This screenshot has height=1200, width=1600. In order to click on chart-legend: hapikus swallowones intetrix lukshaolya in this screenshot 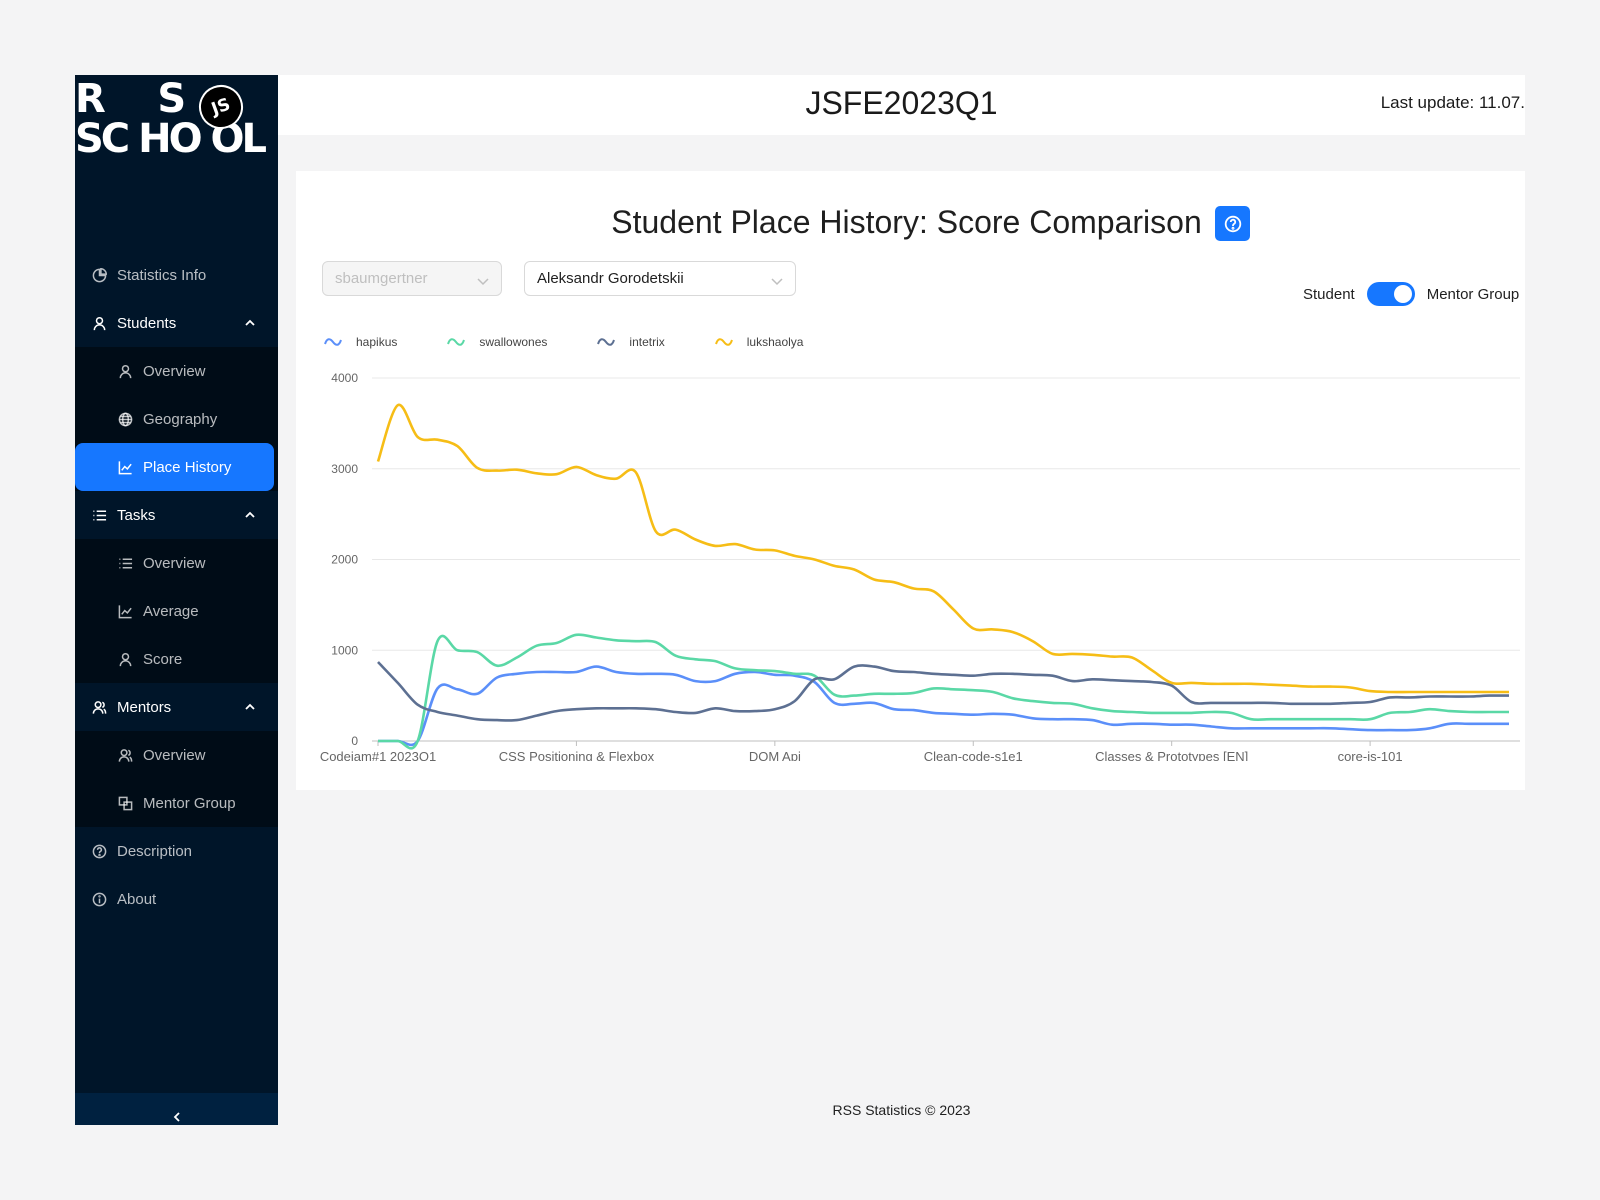, I will do `click(588, 342)`.